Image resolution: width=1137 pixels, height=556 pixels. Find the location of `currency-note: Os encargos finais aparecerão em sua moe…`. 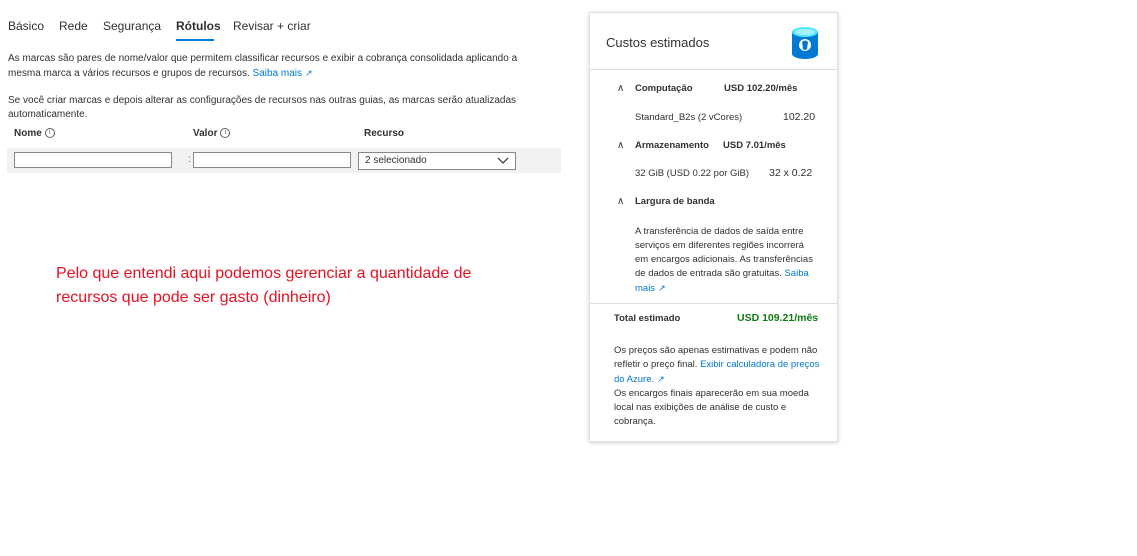

currency-note: Os encargos finais aparecerão em sua moe… is located at coordinates (711, 407).